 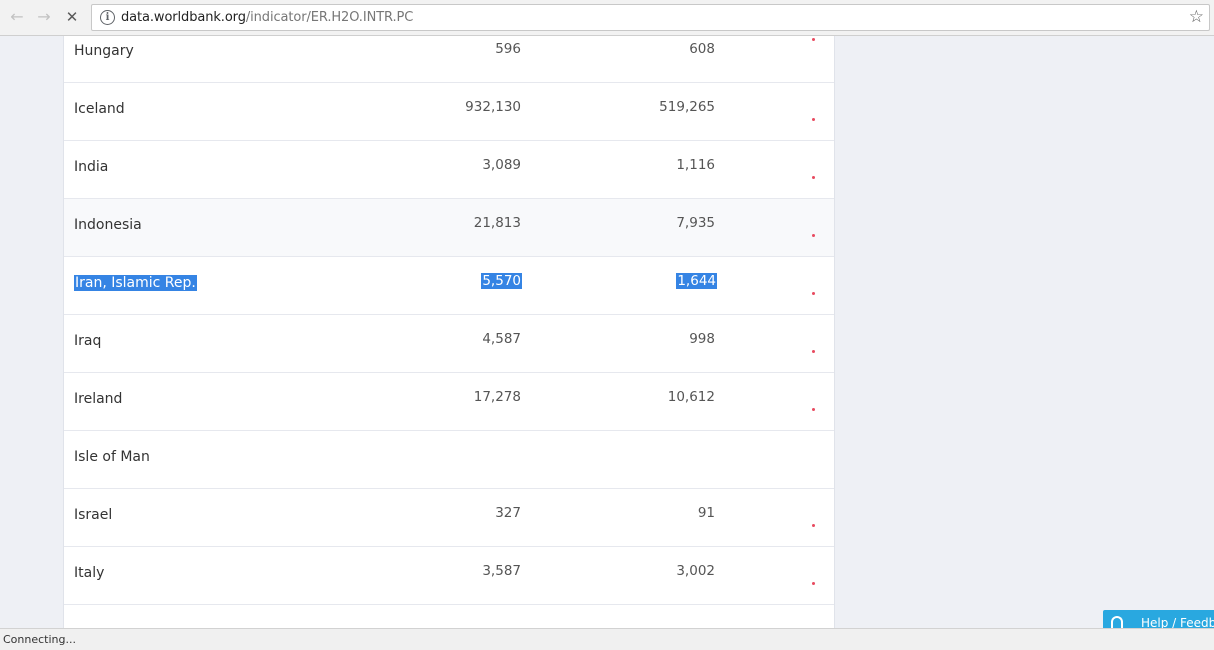 I want to click on value-column-2: 998, so click(x=702, y=339).